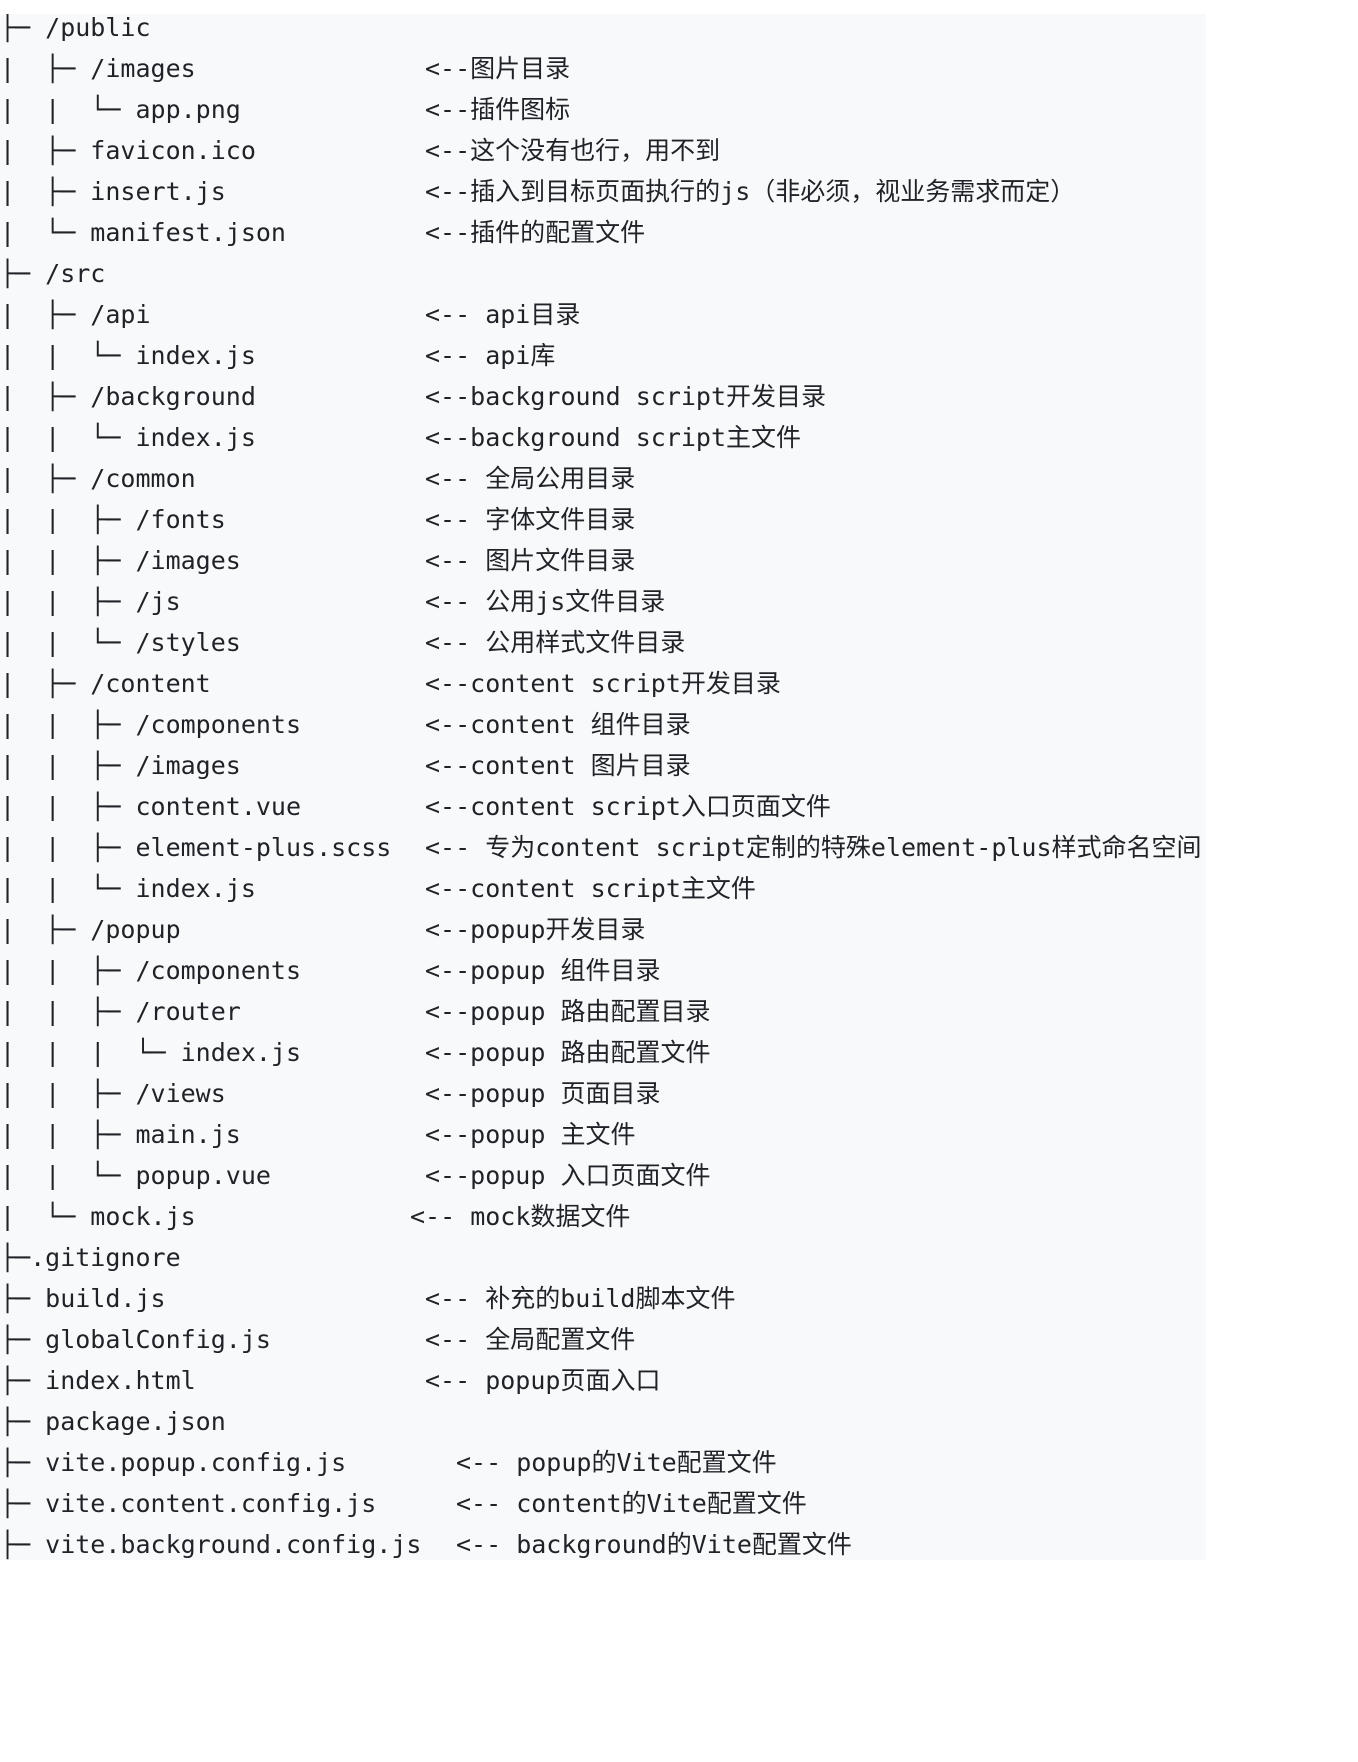  Describe the element at coordinates (330, 1380) in the screenshot. I see `tree-line: ├─ index.html <-- popup页面入口` at that location.